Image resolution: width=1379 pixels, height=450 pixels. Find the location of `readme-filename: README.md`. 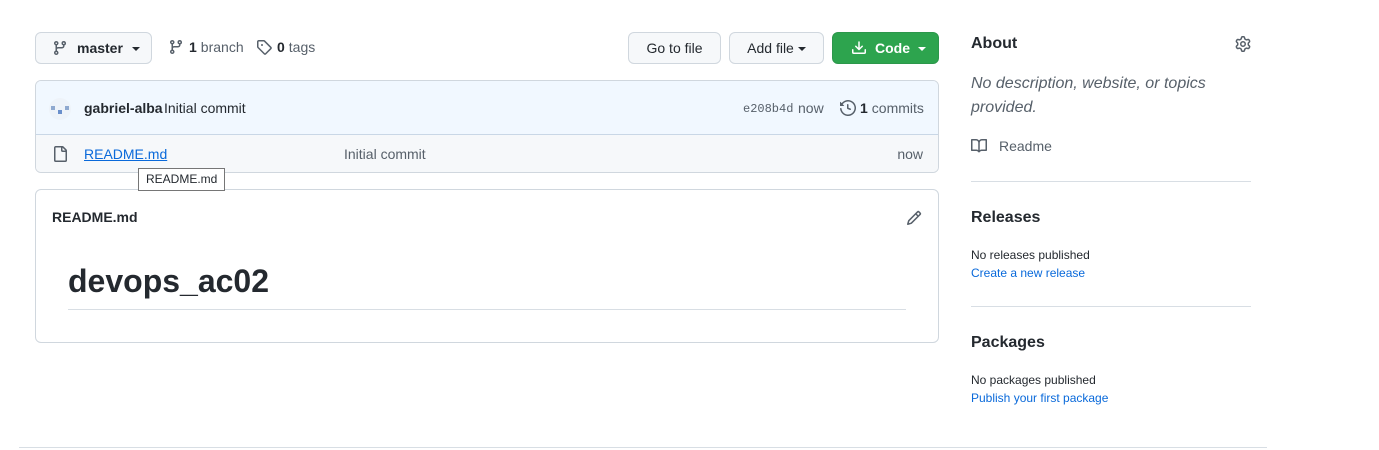

readme-filename: README.md is located at coordinates (95, 217).